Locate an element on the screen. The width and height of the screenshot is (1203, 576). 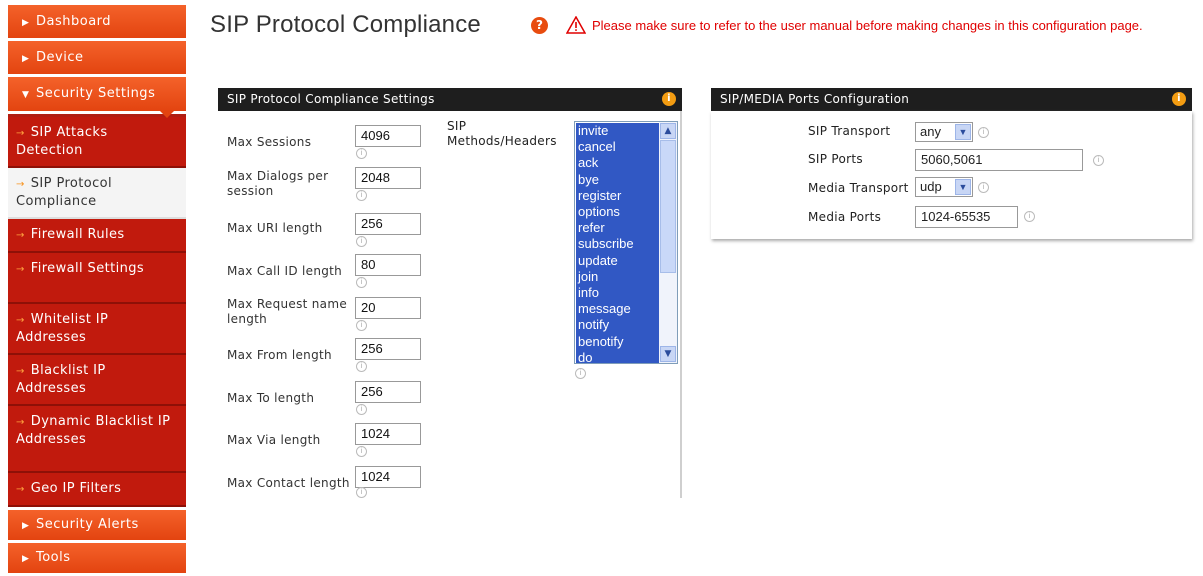
sidebar-item-dynamic-blacklist-ip-addresses: → Dynamic Blacklist IP Addresses is located at coordinates (97, 439).